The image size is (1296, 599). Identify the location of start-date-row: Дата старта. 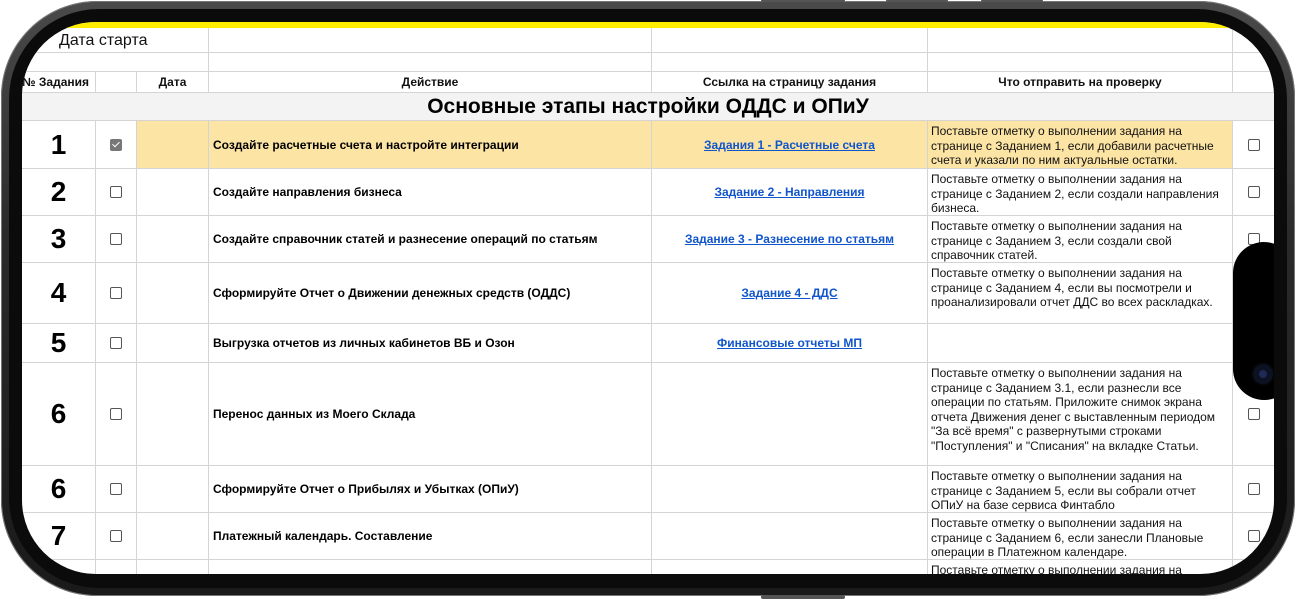
(648, 40).